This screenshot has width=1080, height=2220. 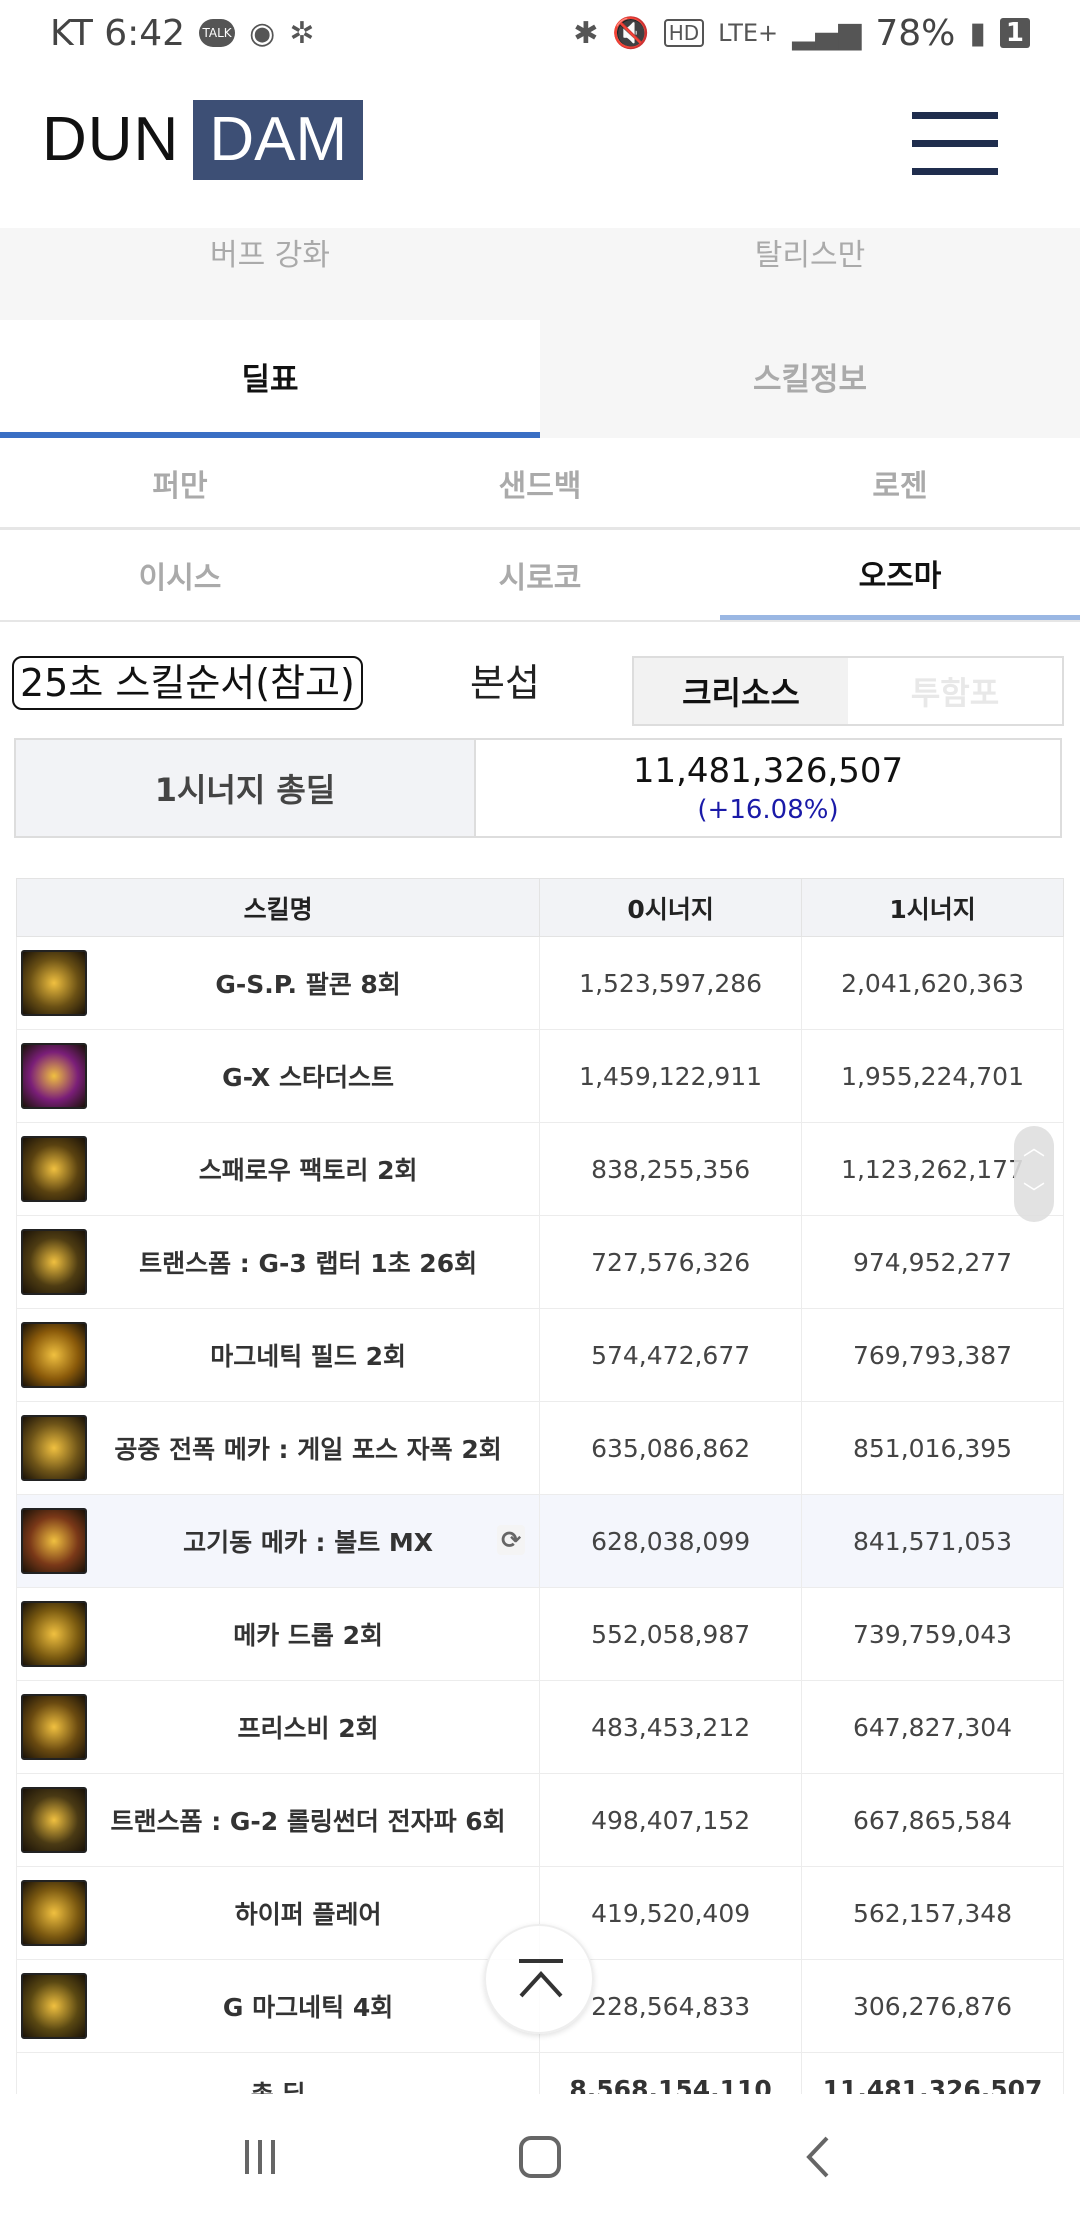 I want to click on android-nav-bar, so click(x=540, y=2157).